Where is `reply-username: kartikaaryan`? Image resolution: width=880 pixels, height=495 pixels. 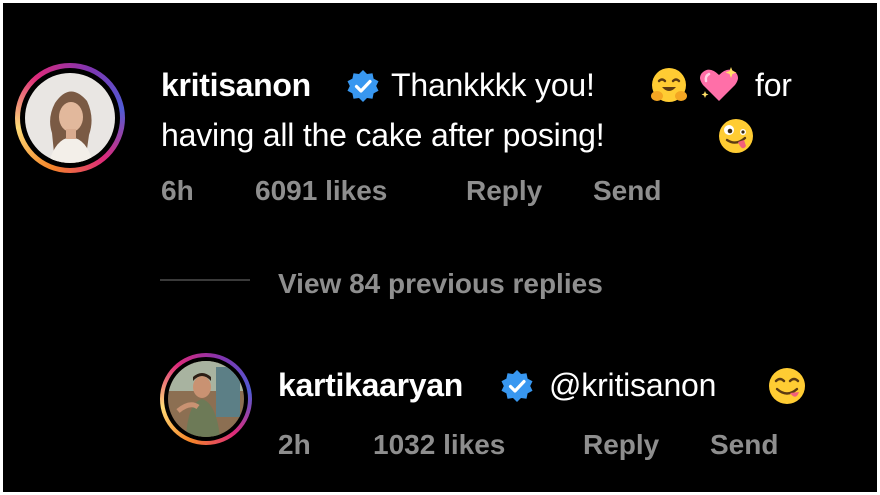 reply-username: kartikaaryan is located at coordinates (370, 385).